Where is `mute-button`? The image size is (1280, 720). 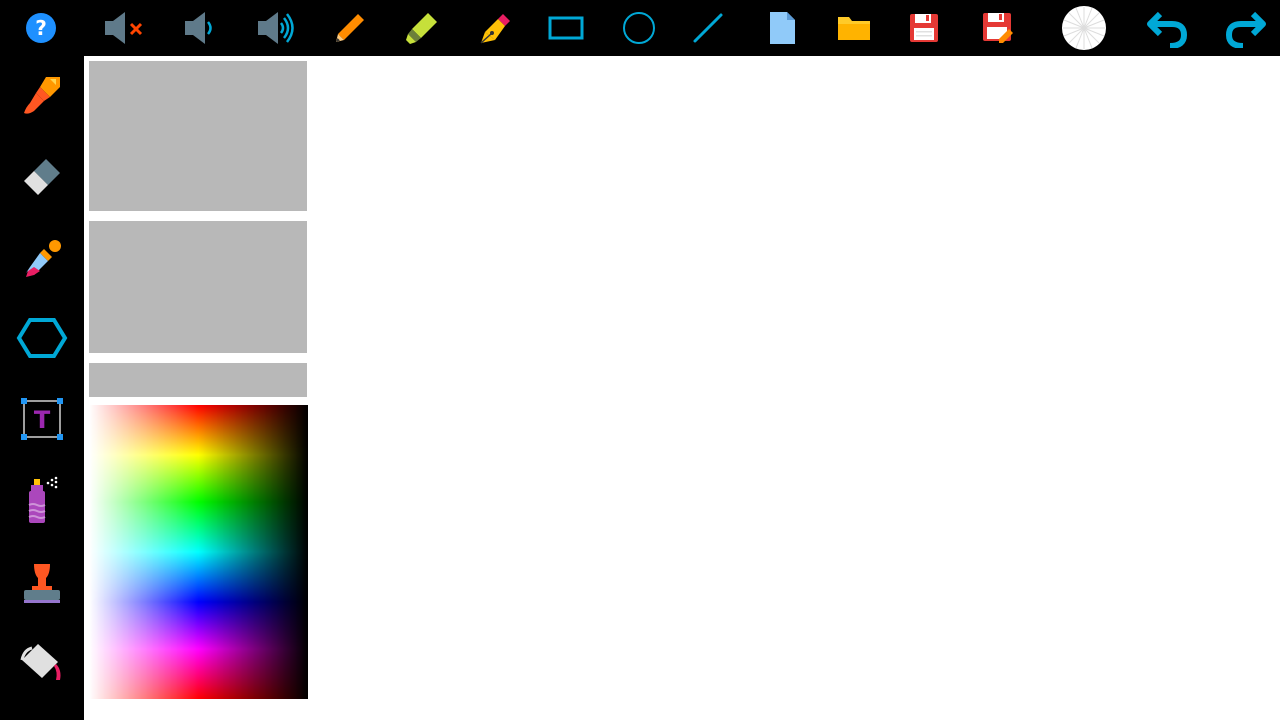 mute-button is located at coordinates (123, 28).